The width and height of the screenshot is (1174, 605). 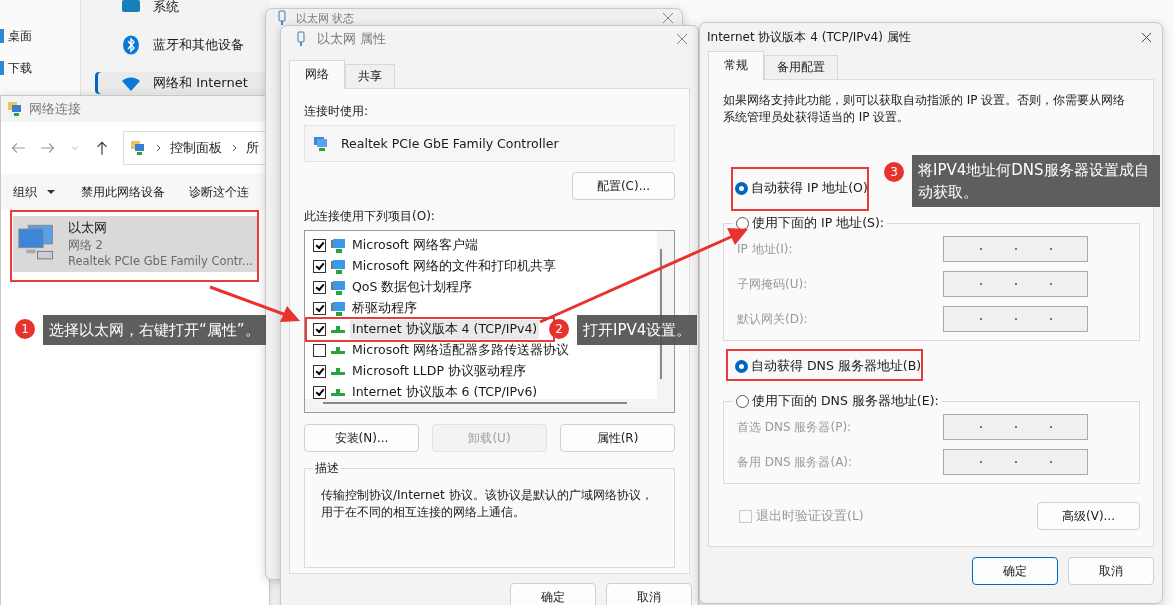 What do you see at coordinates (196, 148) in the screenshot?
I see `breadcrumb-item: 控制面板` at bounding box center [196, 148].